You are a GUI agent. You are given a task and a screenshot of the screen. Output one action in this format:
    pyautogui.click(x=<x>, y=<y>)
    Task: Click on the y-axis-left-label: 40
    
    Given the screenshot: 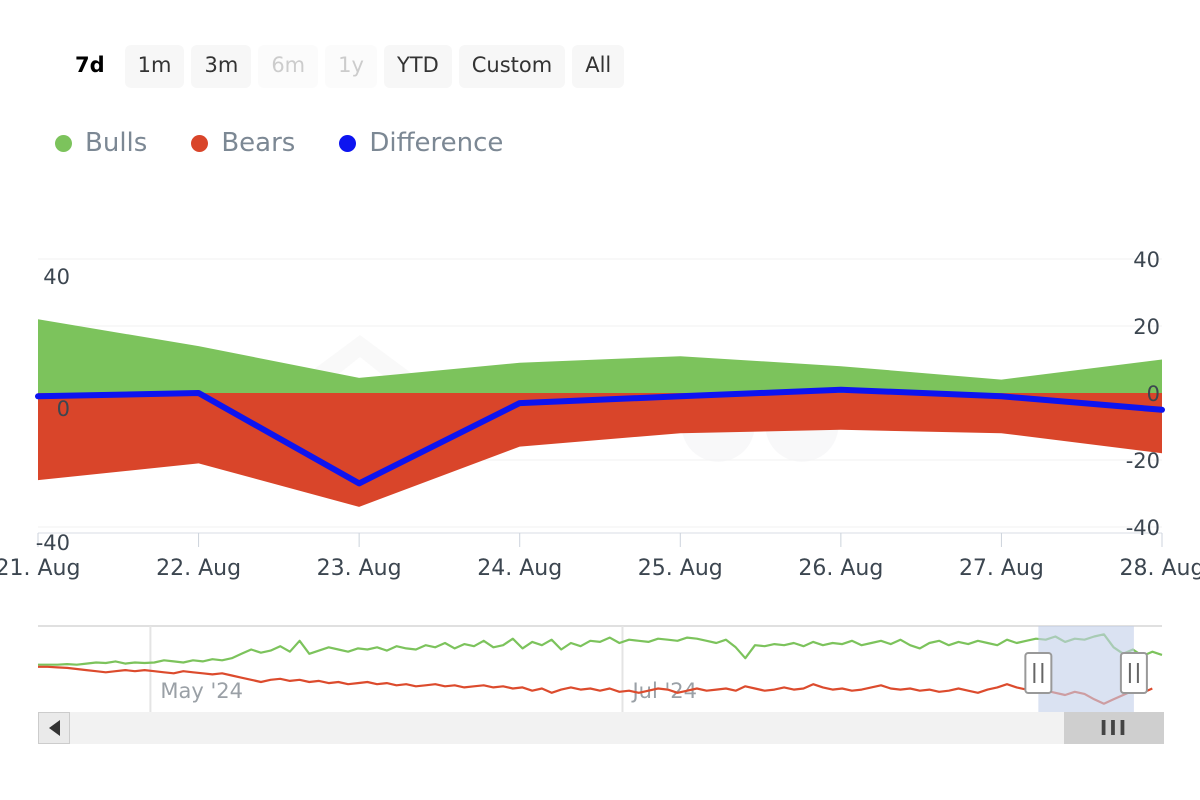 What is the action you would take?
    pyautogui.click(x=56, y=277)
    